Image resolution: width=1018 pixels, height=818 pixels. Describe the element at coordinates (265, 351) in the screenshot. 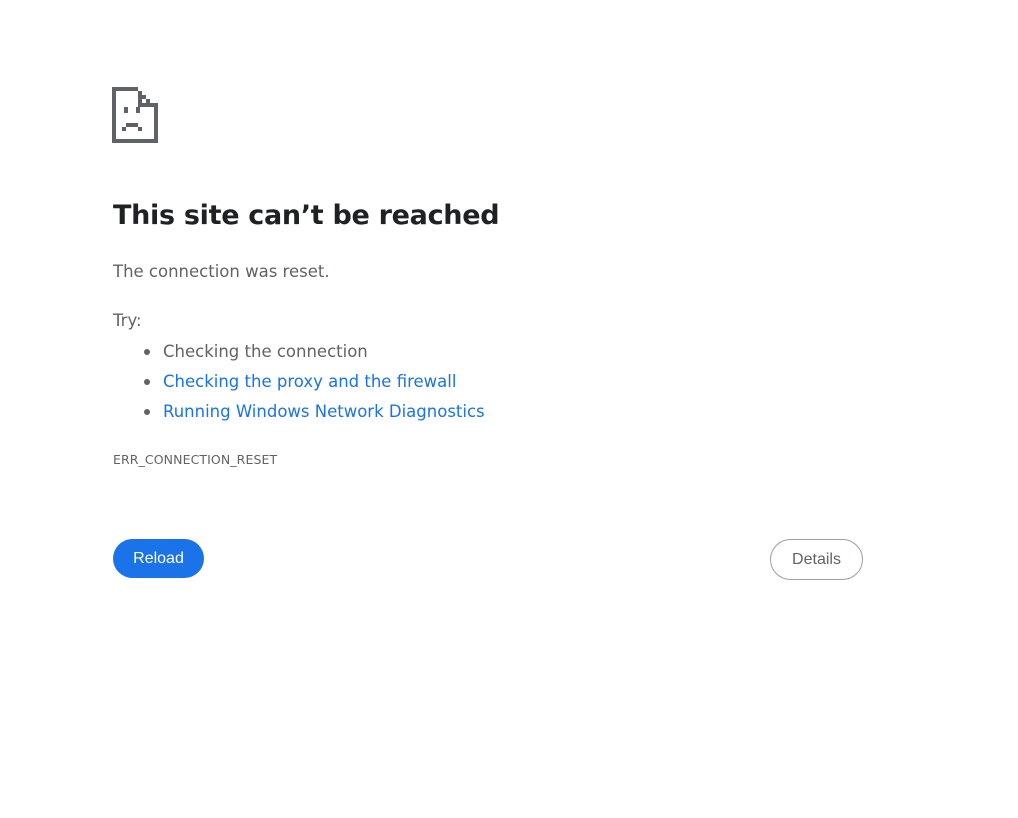

I see `suggestion-label: Checking the connection` at that location.